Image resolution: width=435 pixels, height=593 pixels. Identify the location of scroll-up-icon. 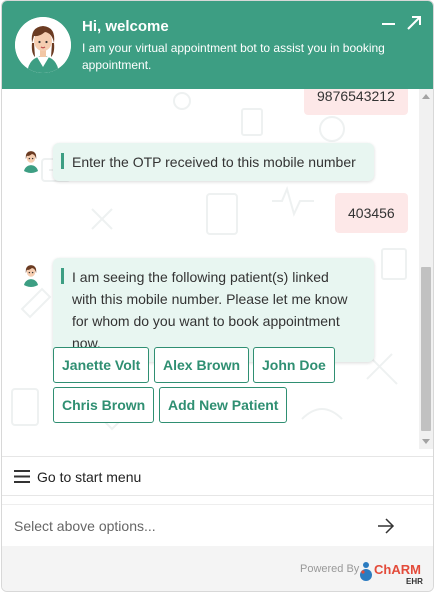
(426, 96).